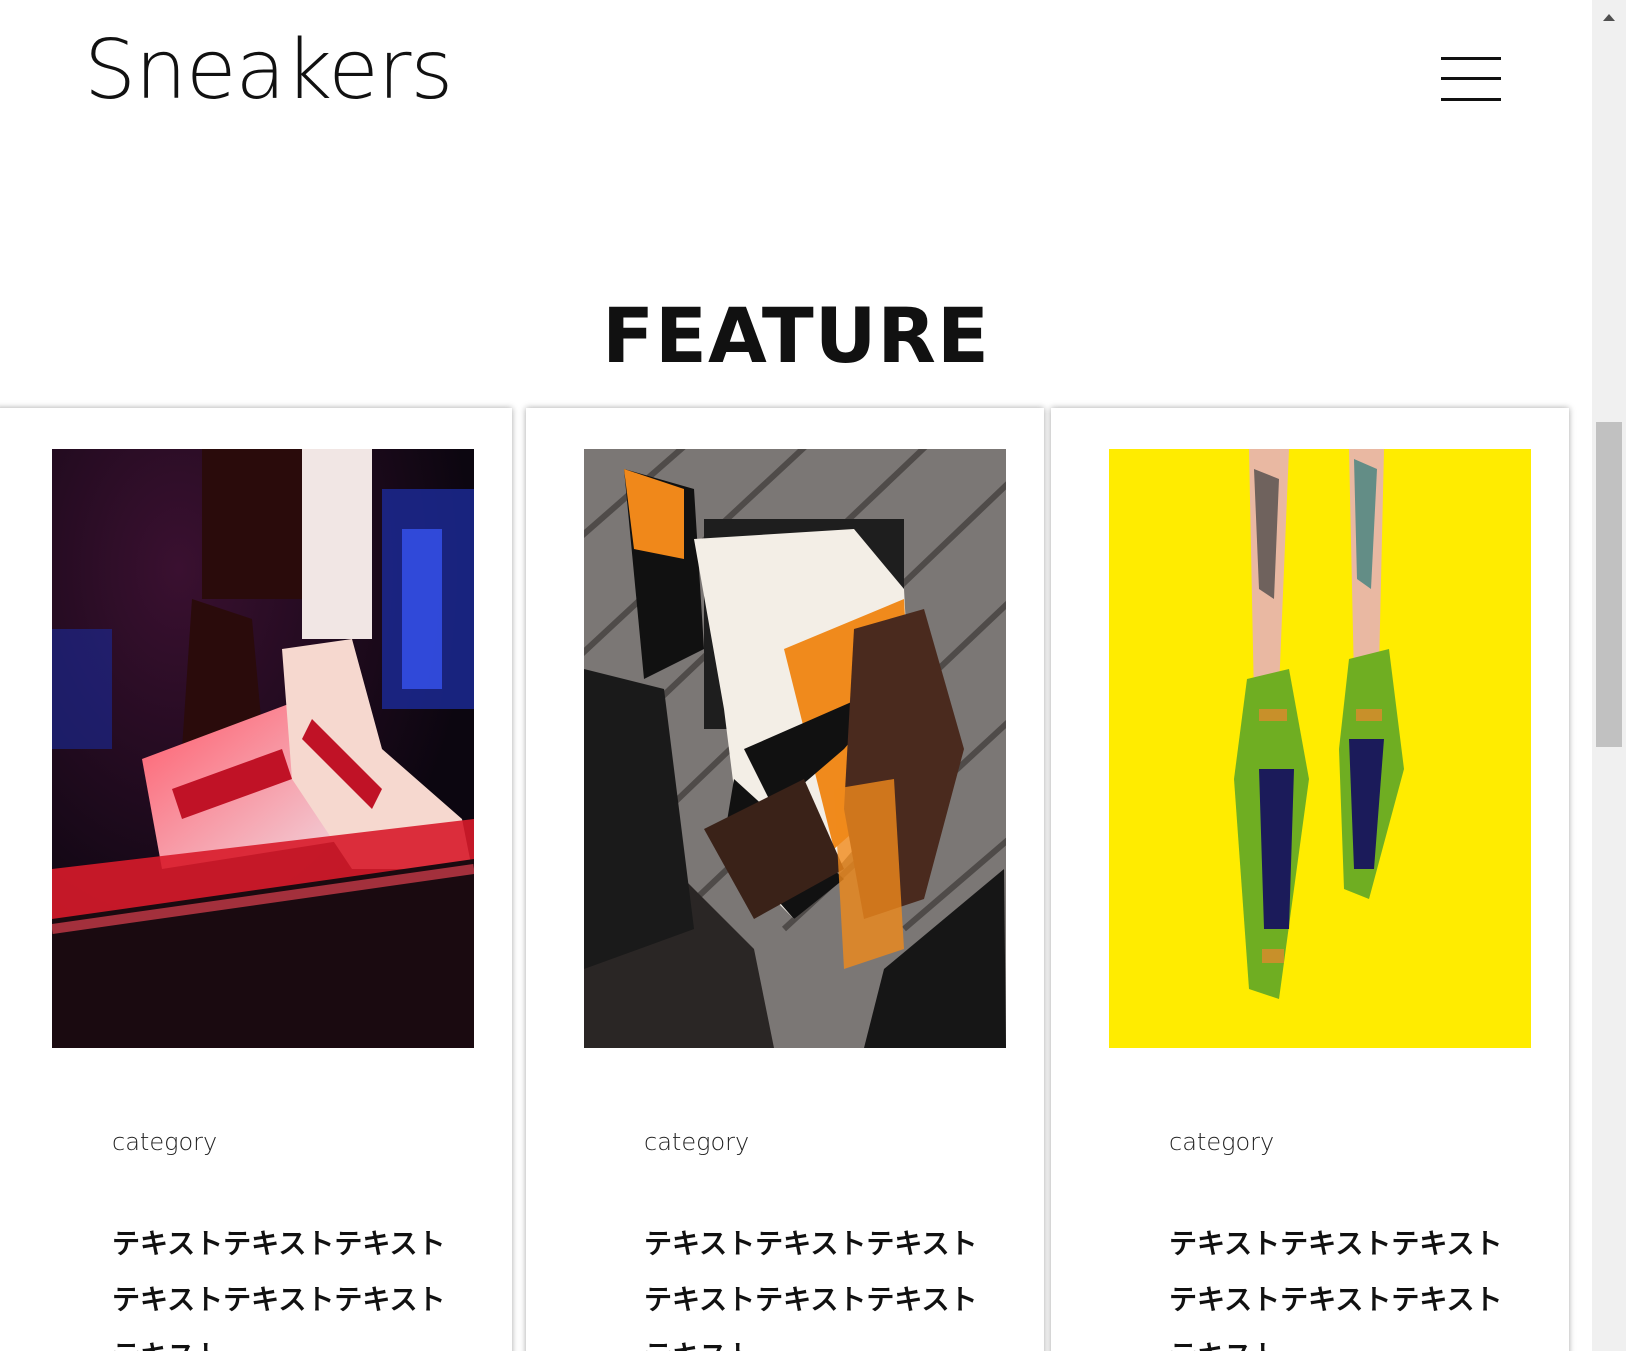 The image size is (1626, 1351). What do you see at coordinates (1320, 748) in the screenshot?
I see `card-image-green-sneakers` at bounding box center [1320, 748].